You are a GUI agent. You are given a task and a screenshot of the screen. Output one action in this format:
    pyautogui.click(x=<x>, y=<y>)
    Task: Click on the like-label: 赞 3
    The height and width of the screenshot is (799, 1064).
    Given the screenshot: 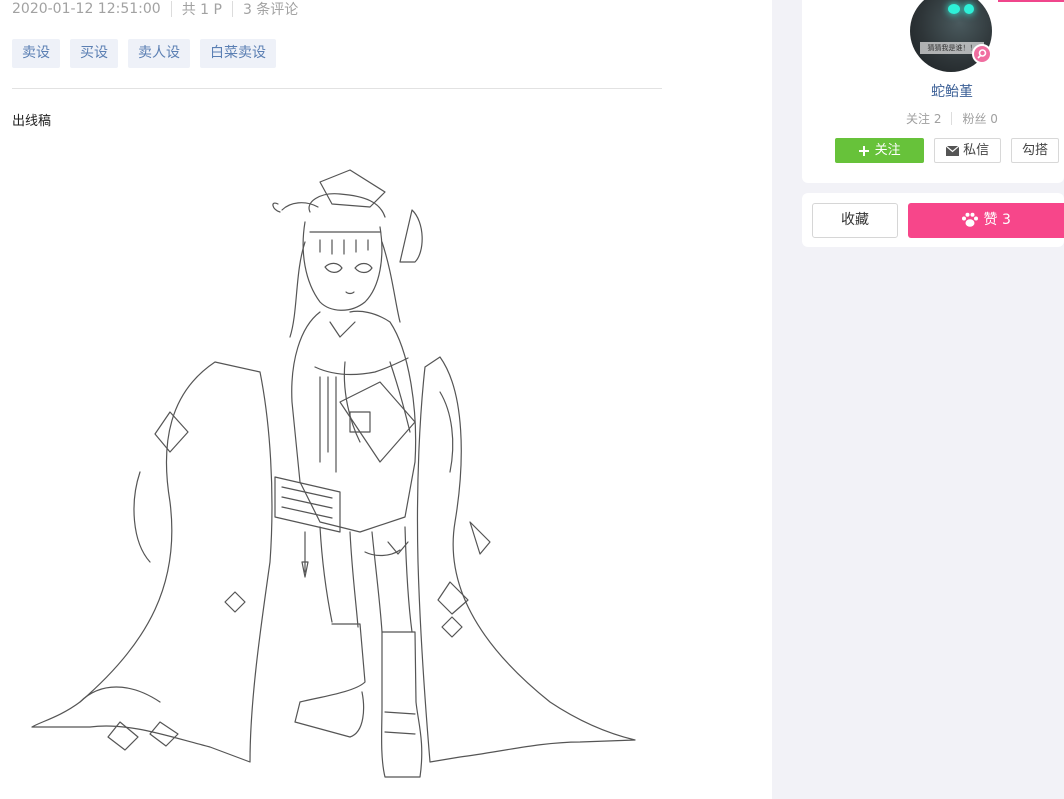 What is the action you would take?
    pyautogui.click(x=997, y=220)
    